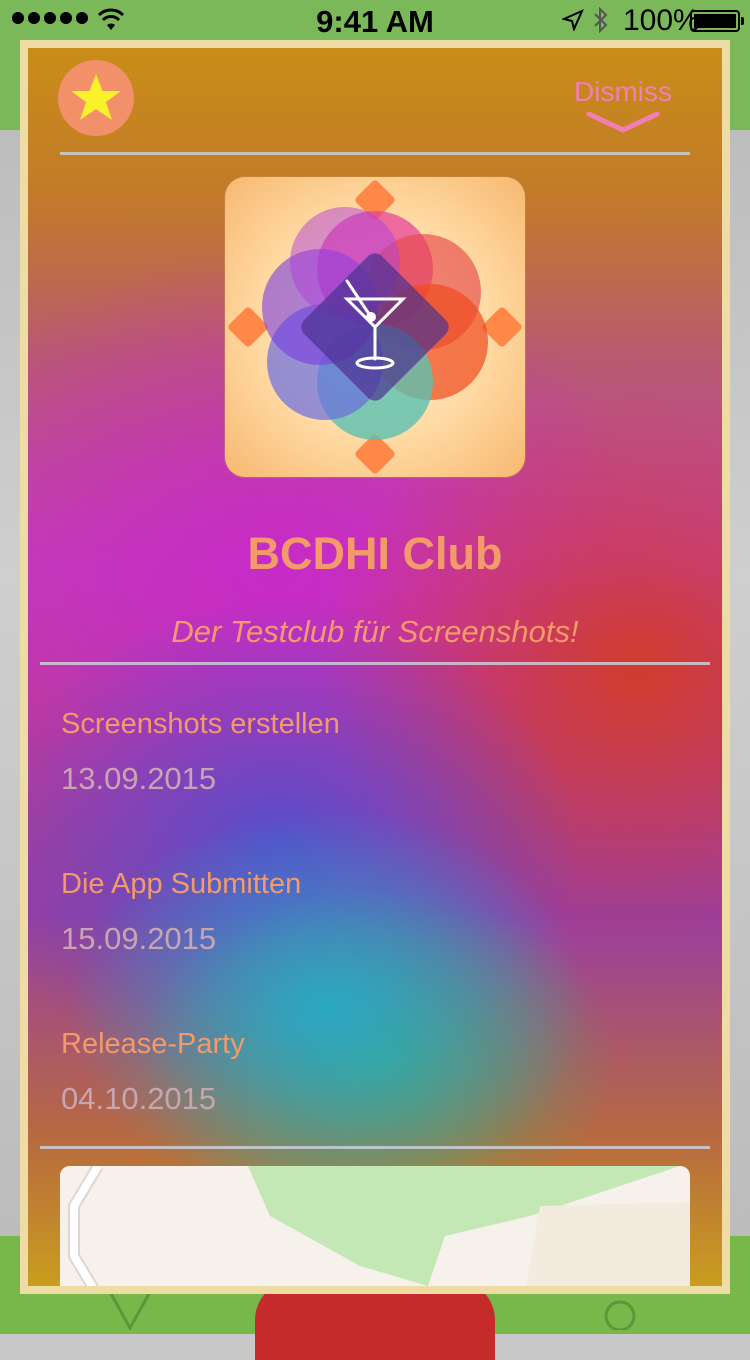  I want to click on dismiss-button: Dismiss, so click(623, 92).